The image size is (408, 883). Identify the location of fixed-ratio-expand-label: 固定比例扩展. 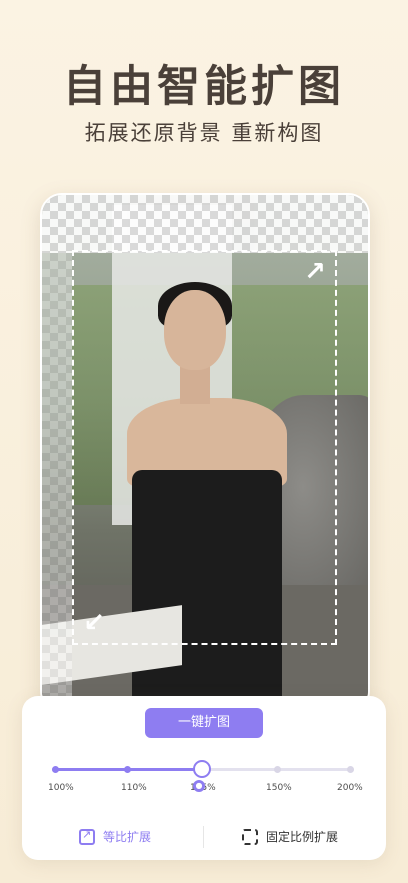
(302, 837).